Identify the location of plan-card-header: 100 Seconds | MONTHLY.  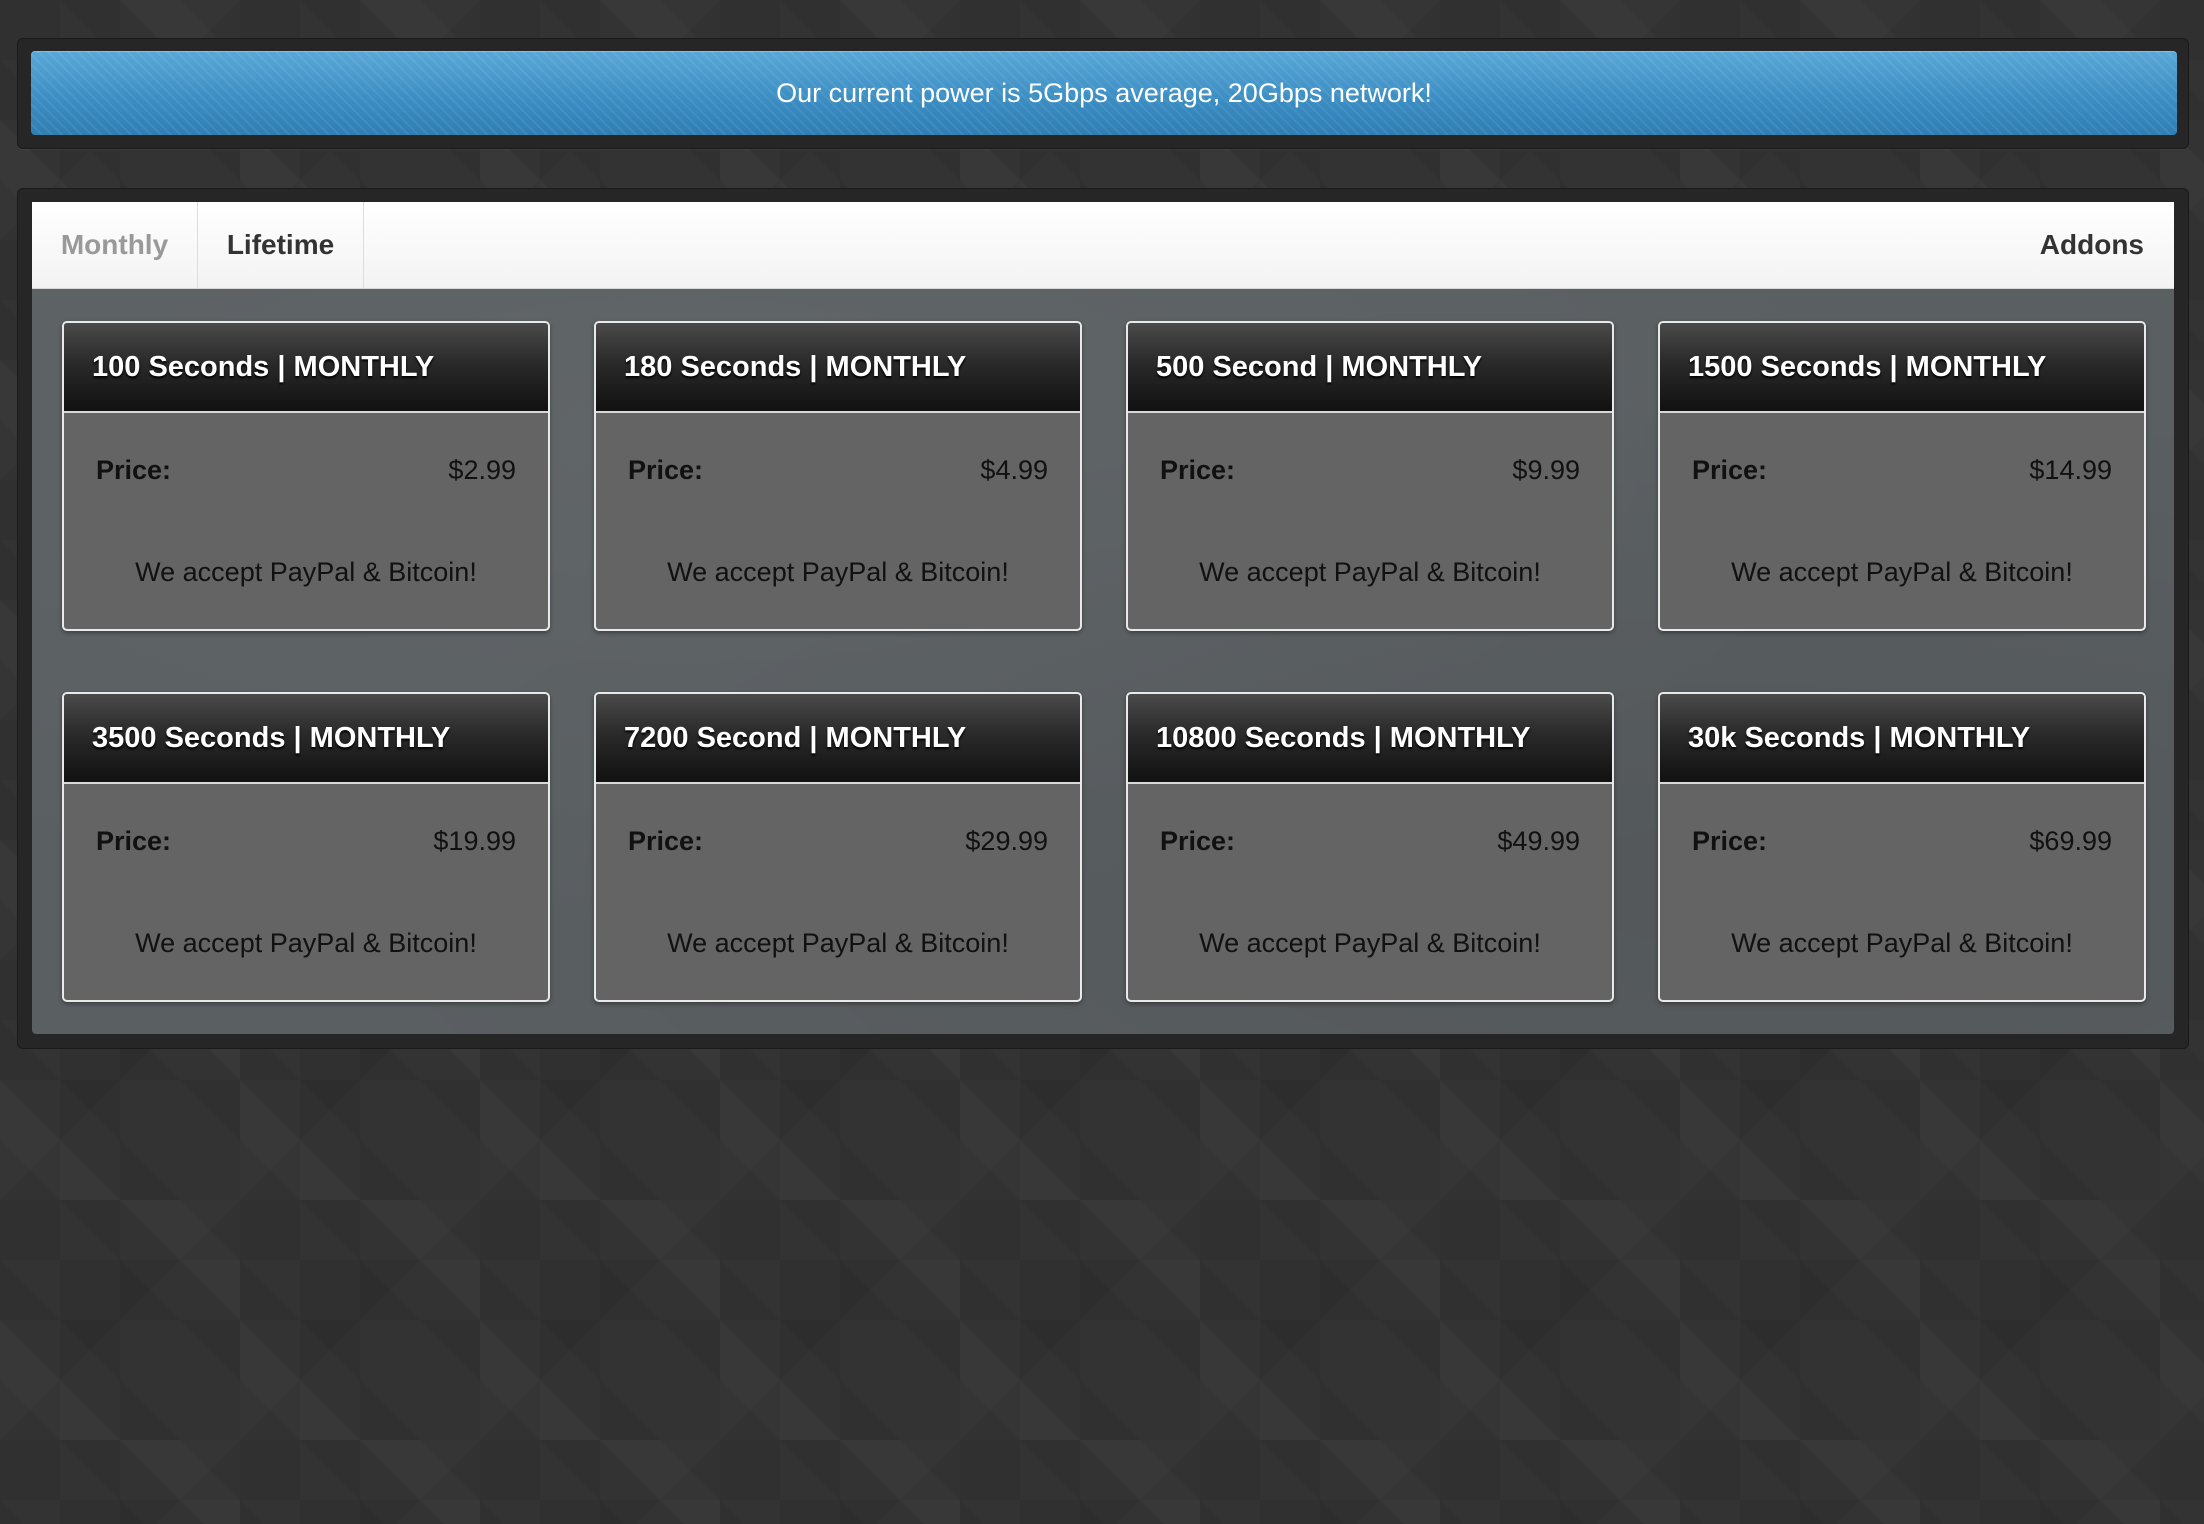
(306, 368).